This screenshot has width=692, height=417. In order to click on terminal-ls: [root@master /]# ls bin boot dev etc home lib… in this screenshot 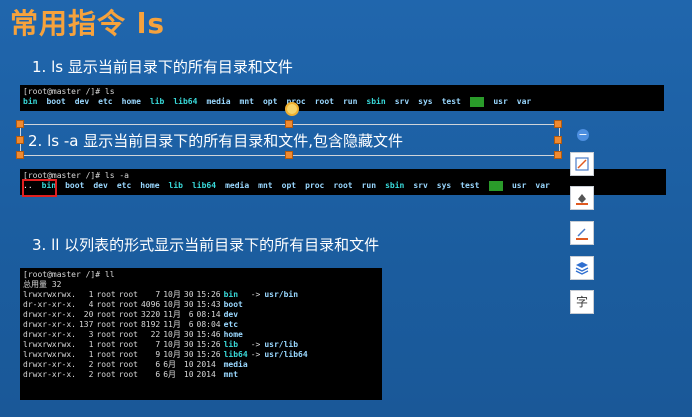, I will do `click(342, 98)`.